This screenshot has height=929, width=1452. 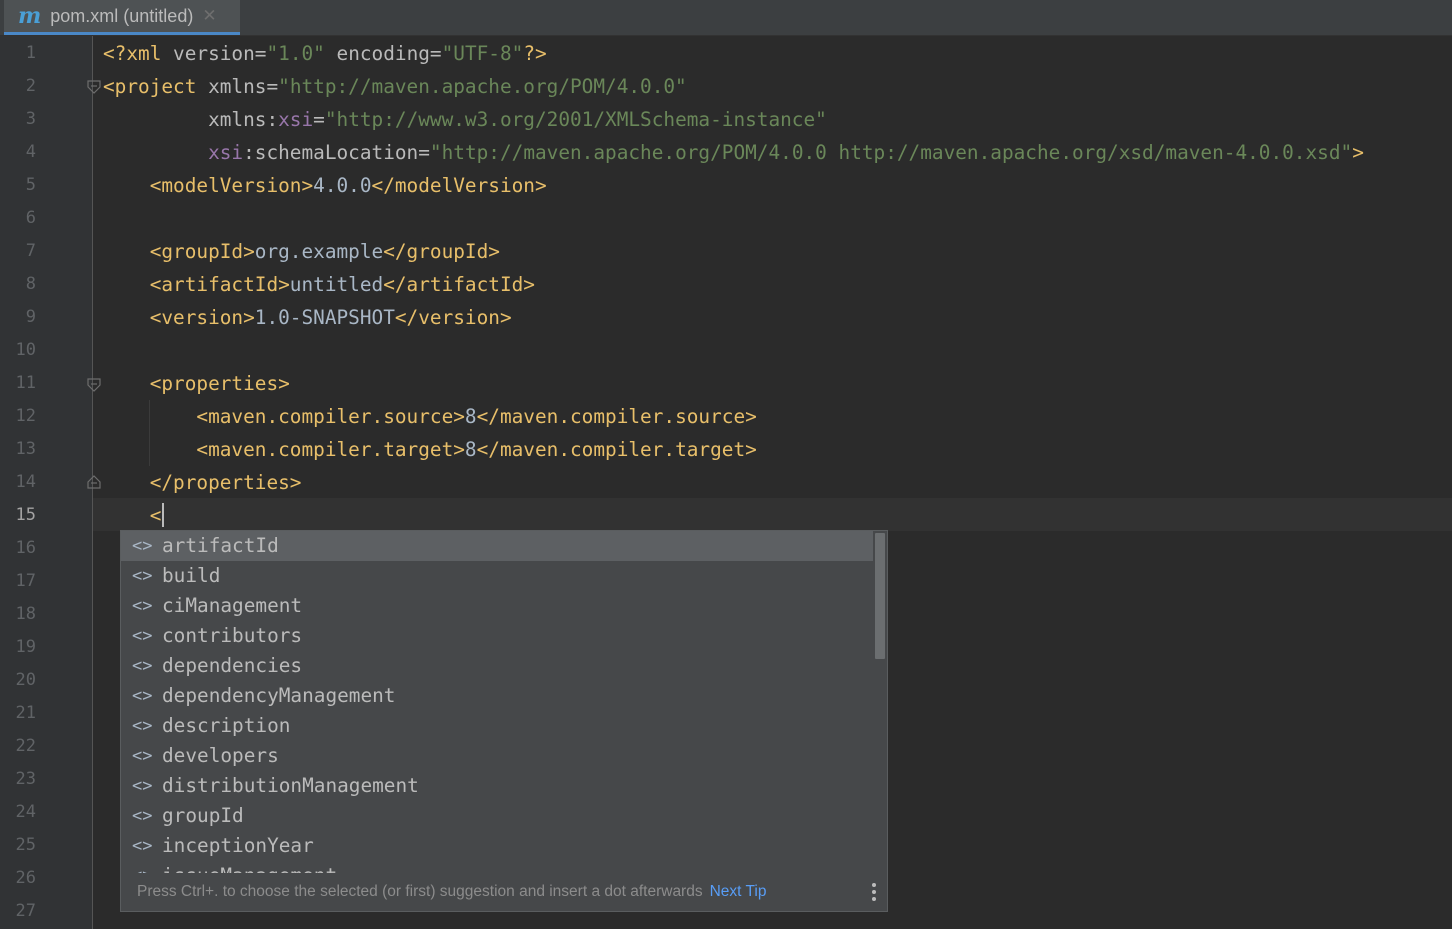 I want to click on line-number: 26, so click(x=25, y=878).